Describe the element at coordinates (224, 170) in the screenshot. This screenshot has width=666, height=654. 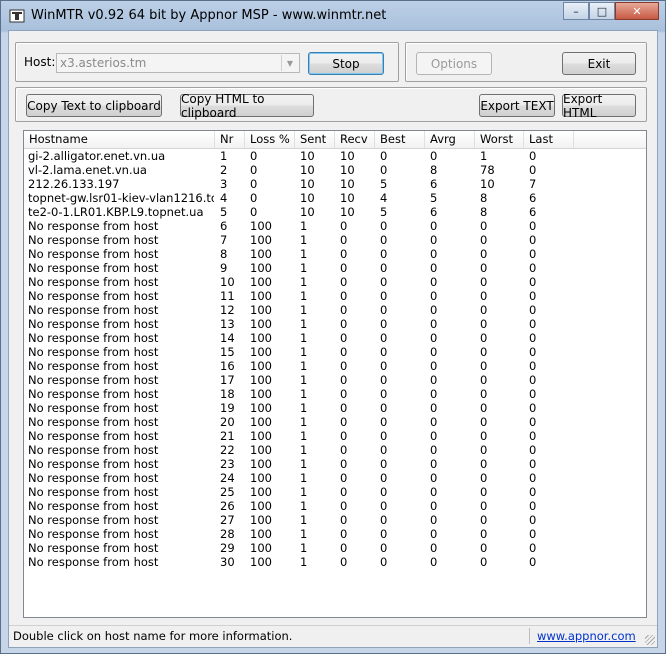
I see `table-cell: 2` at that location.